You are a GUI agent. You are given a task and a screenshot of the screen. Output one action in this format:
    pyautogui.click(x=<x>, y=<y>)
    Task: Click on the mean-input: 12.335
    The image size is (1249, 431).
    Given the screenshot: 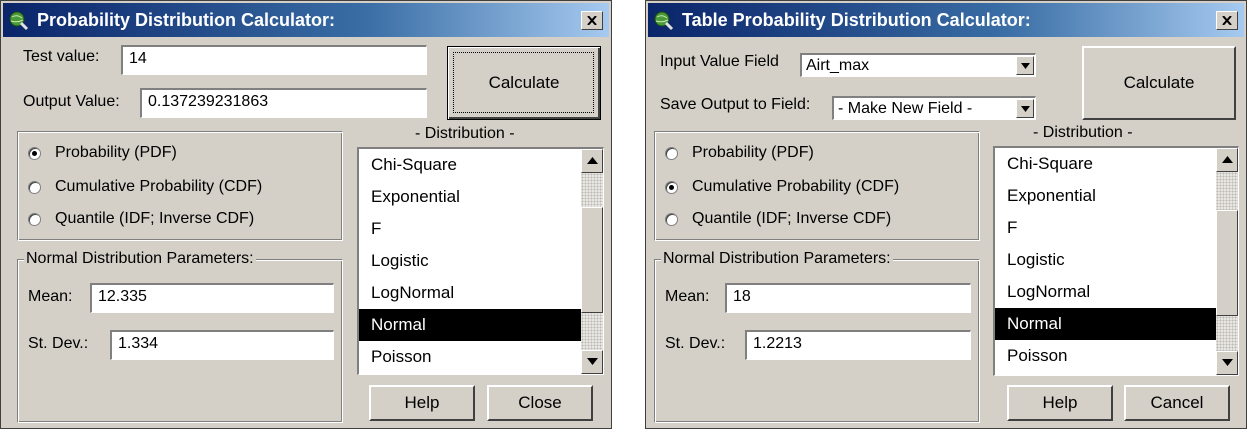 What is the action you would take?
    pyautogui.click(x=212, y=298)
    